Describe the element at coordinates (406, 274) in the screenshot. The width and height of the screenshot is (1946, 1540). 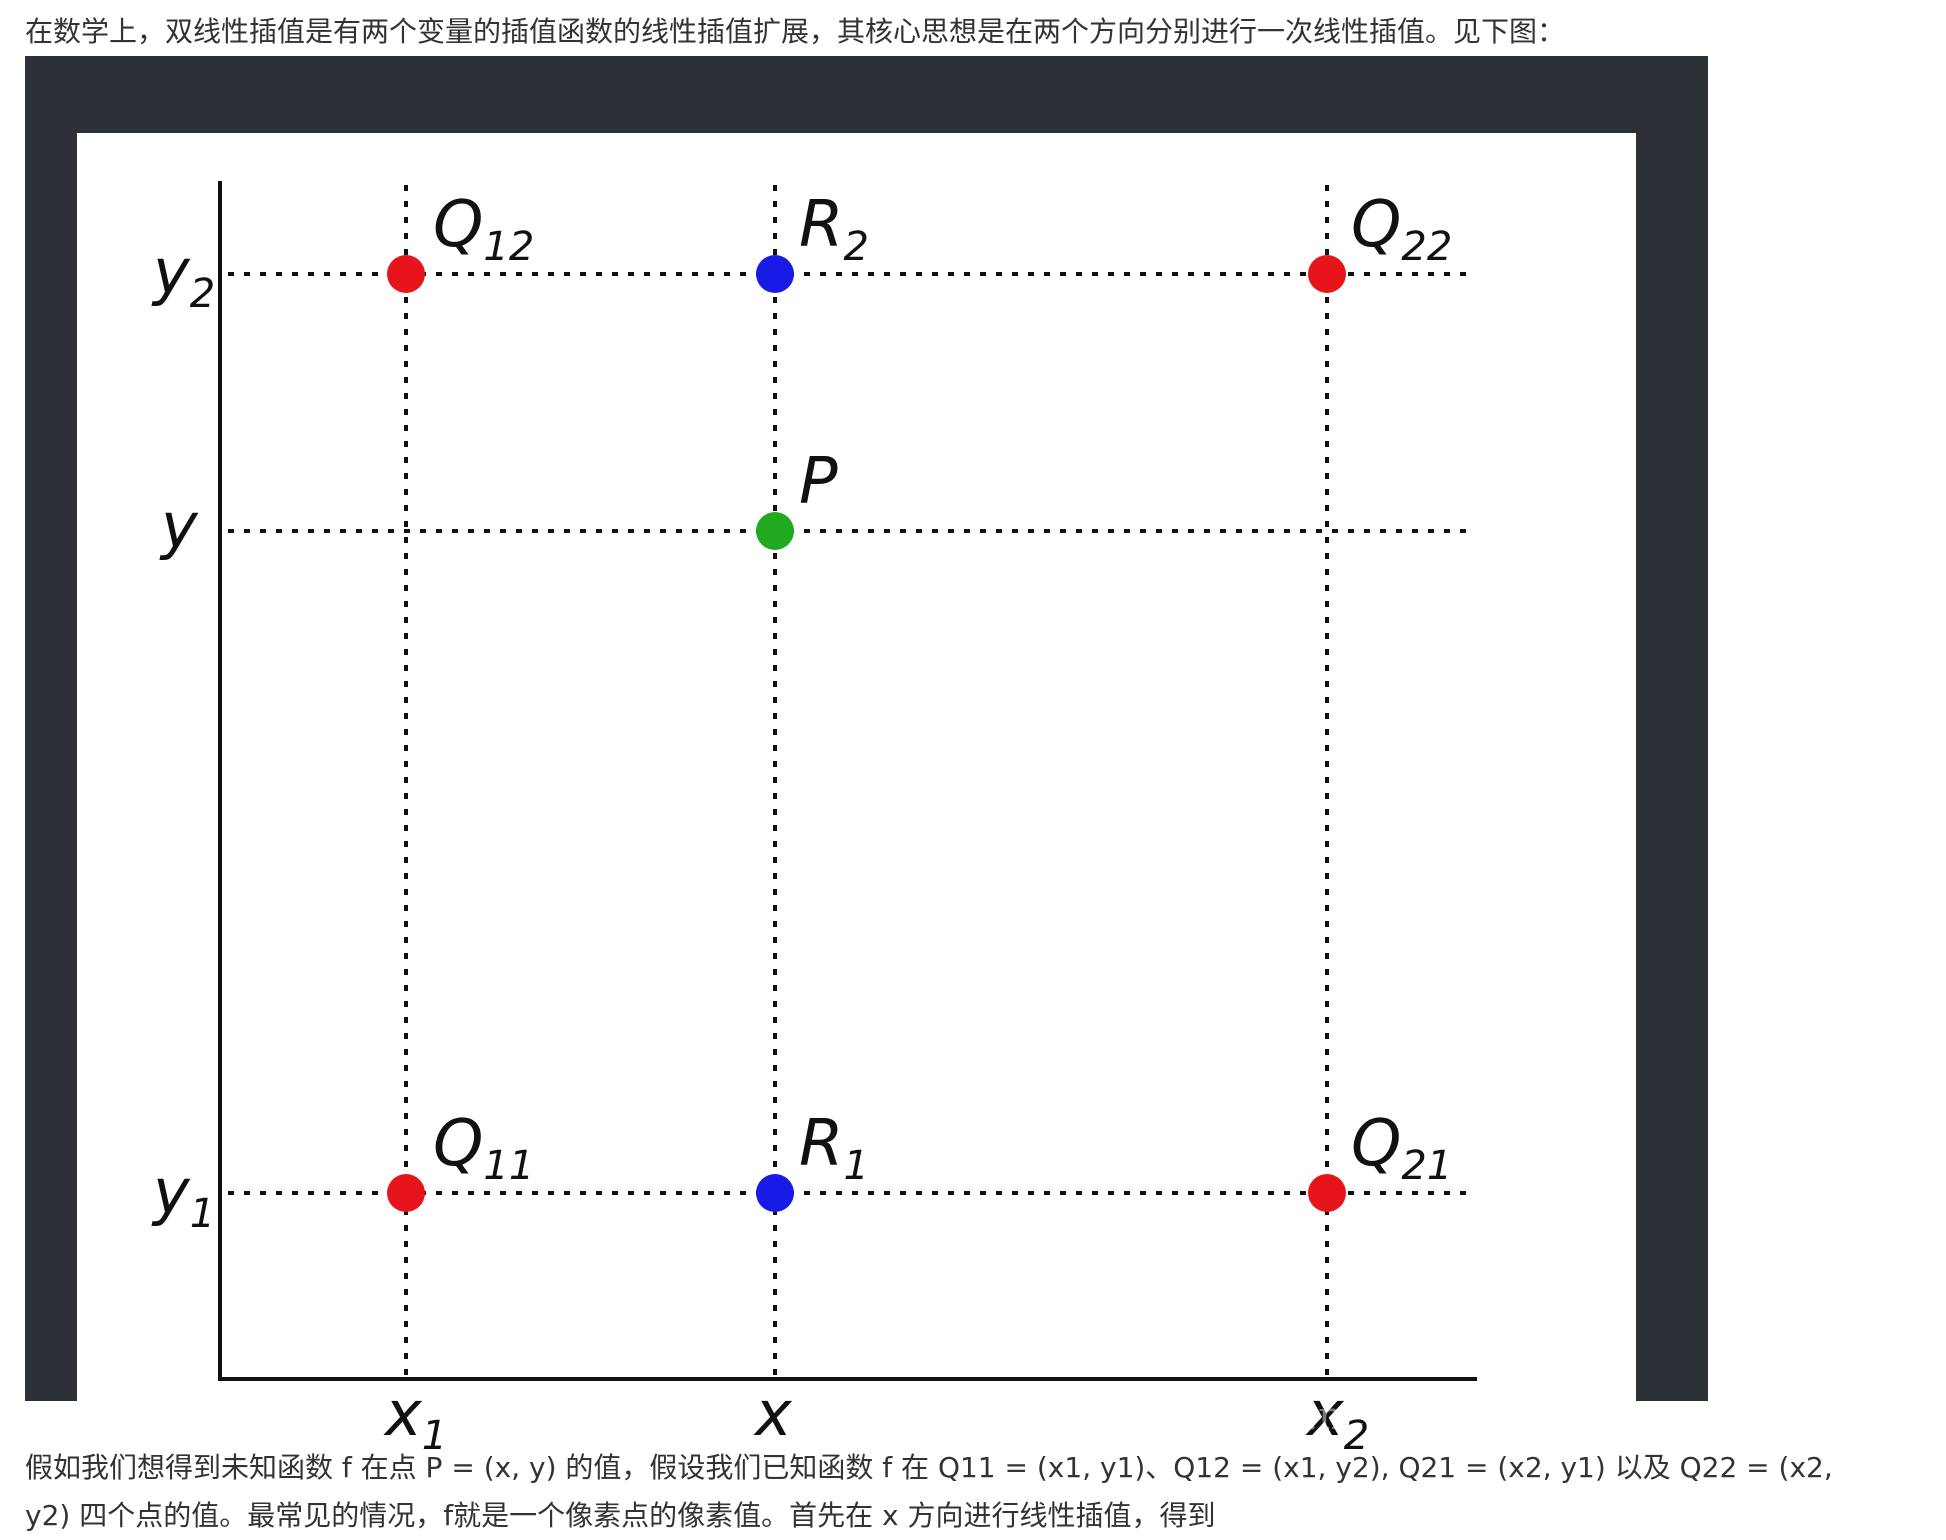
I see `point-q12-dot` at that location.